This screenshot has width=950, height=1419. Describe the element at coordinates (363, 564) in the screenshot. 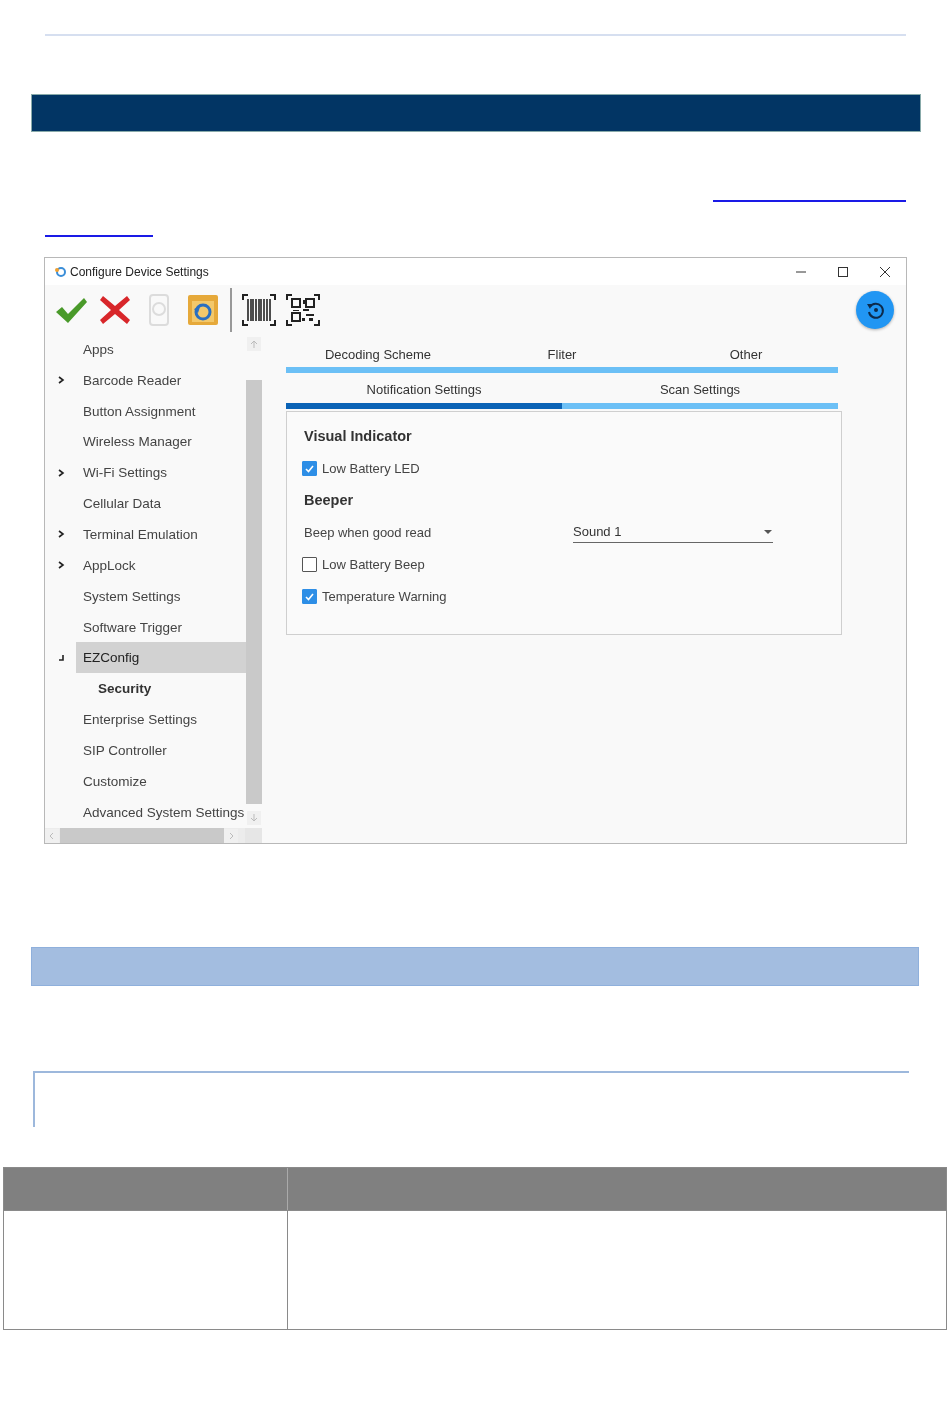

I see `checkbox: Low Battery Beep` at that location.